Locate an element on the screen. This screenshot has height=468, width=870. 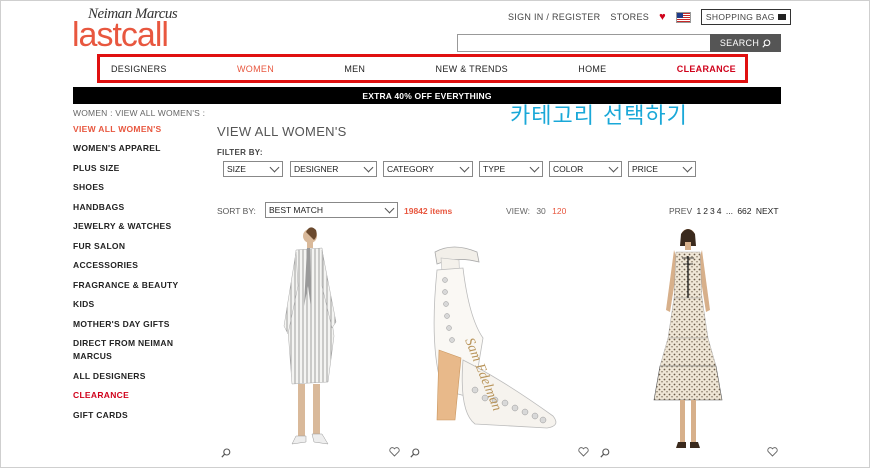
sidebar-item-view-all-womens: VIEW ALL WOMEN'S is located at coordinates (133, 129).